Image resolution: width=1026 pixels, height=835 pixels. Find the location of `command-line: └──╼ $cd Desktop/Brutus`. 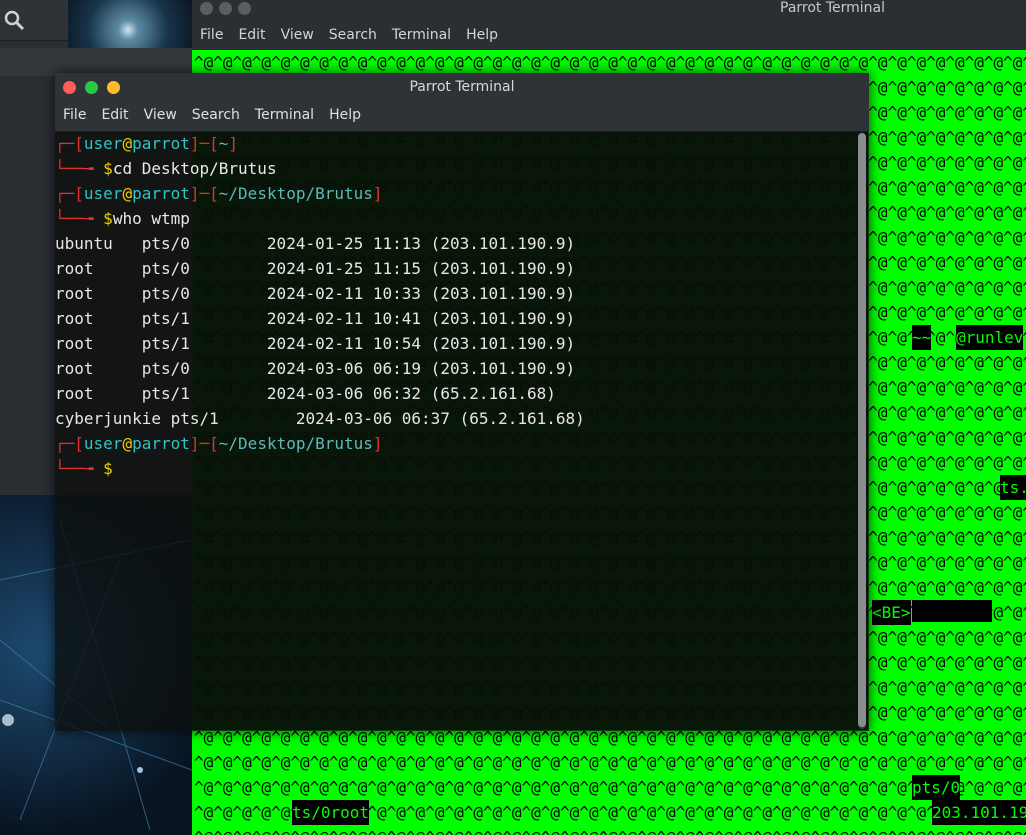

command-line: └──╼ $cd Desktop/Brutus is located at coordinates (166, 168).